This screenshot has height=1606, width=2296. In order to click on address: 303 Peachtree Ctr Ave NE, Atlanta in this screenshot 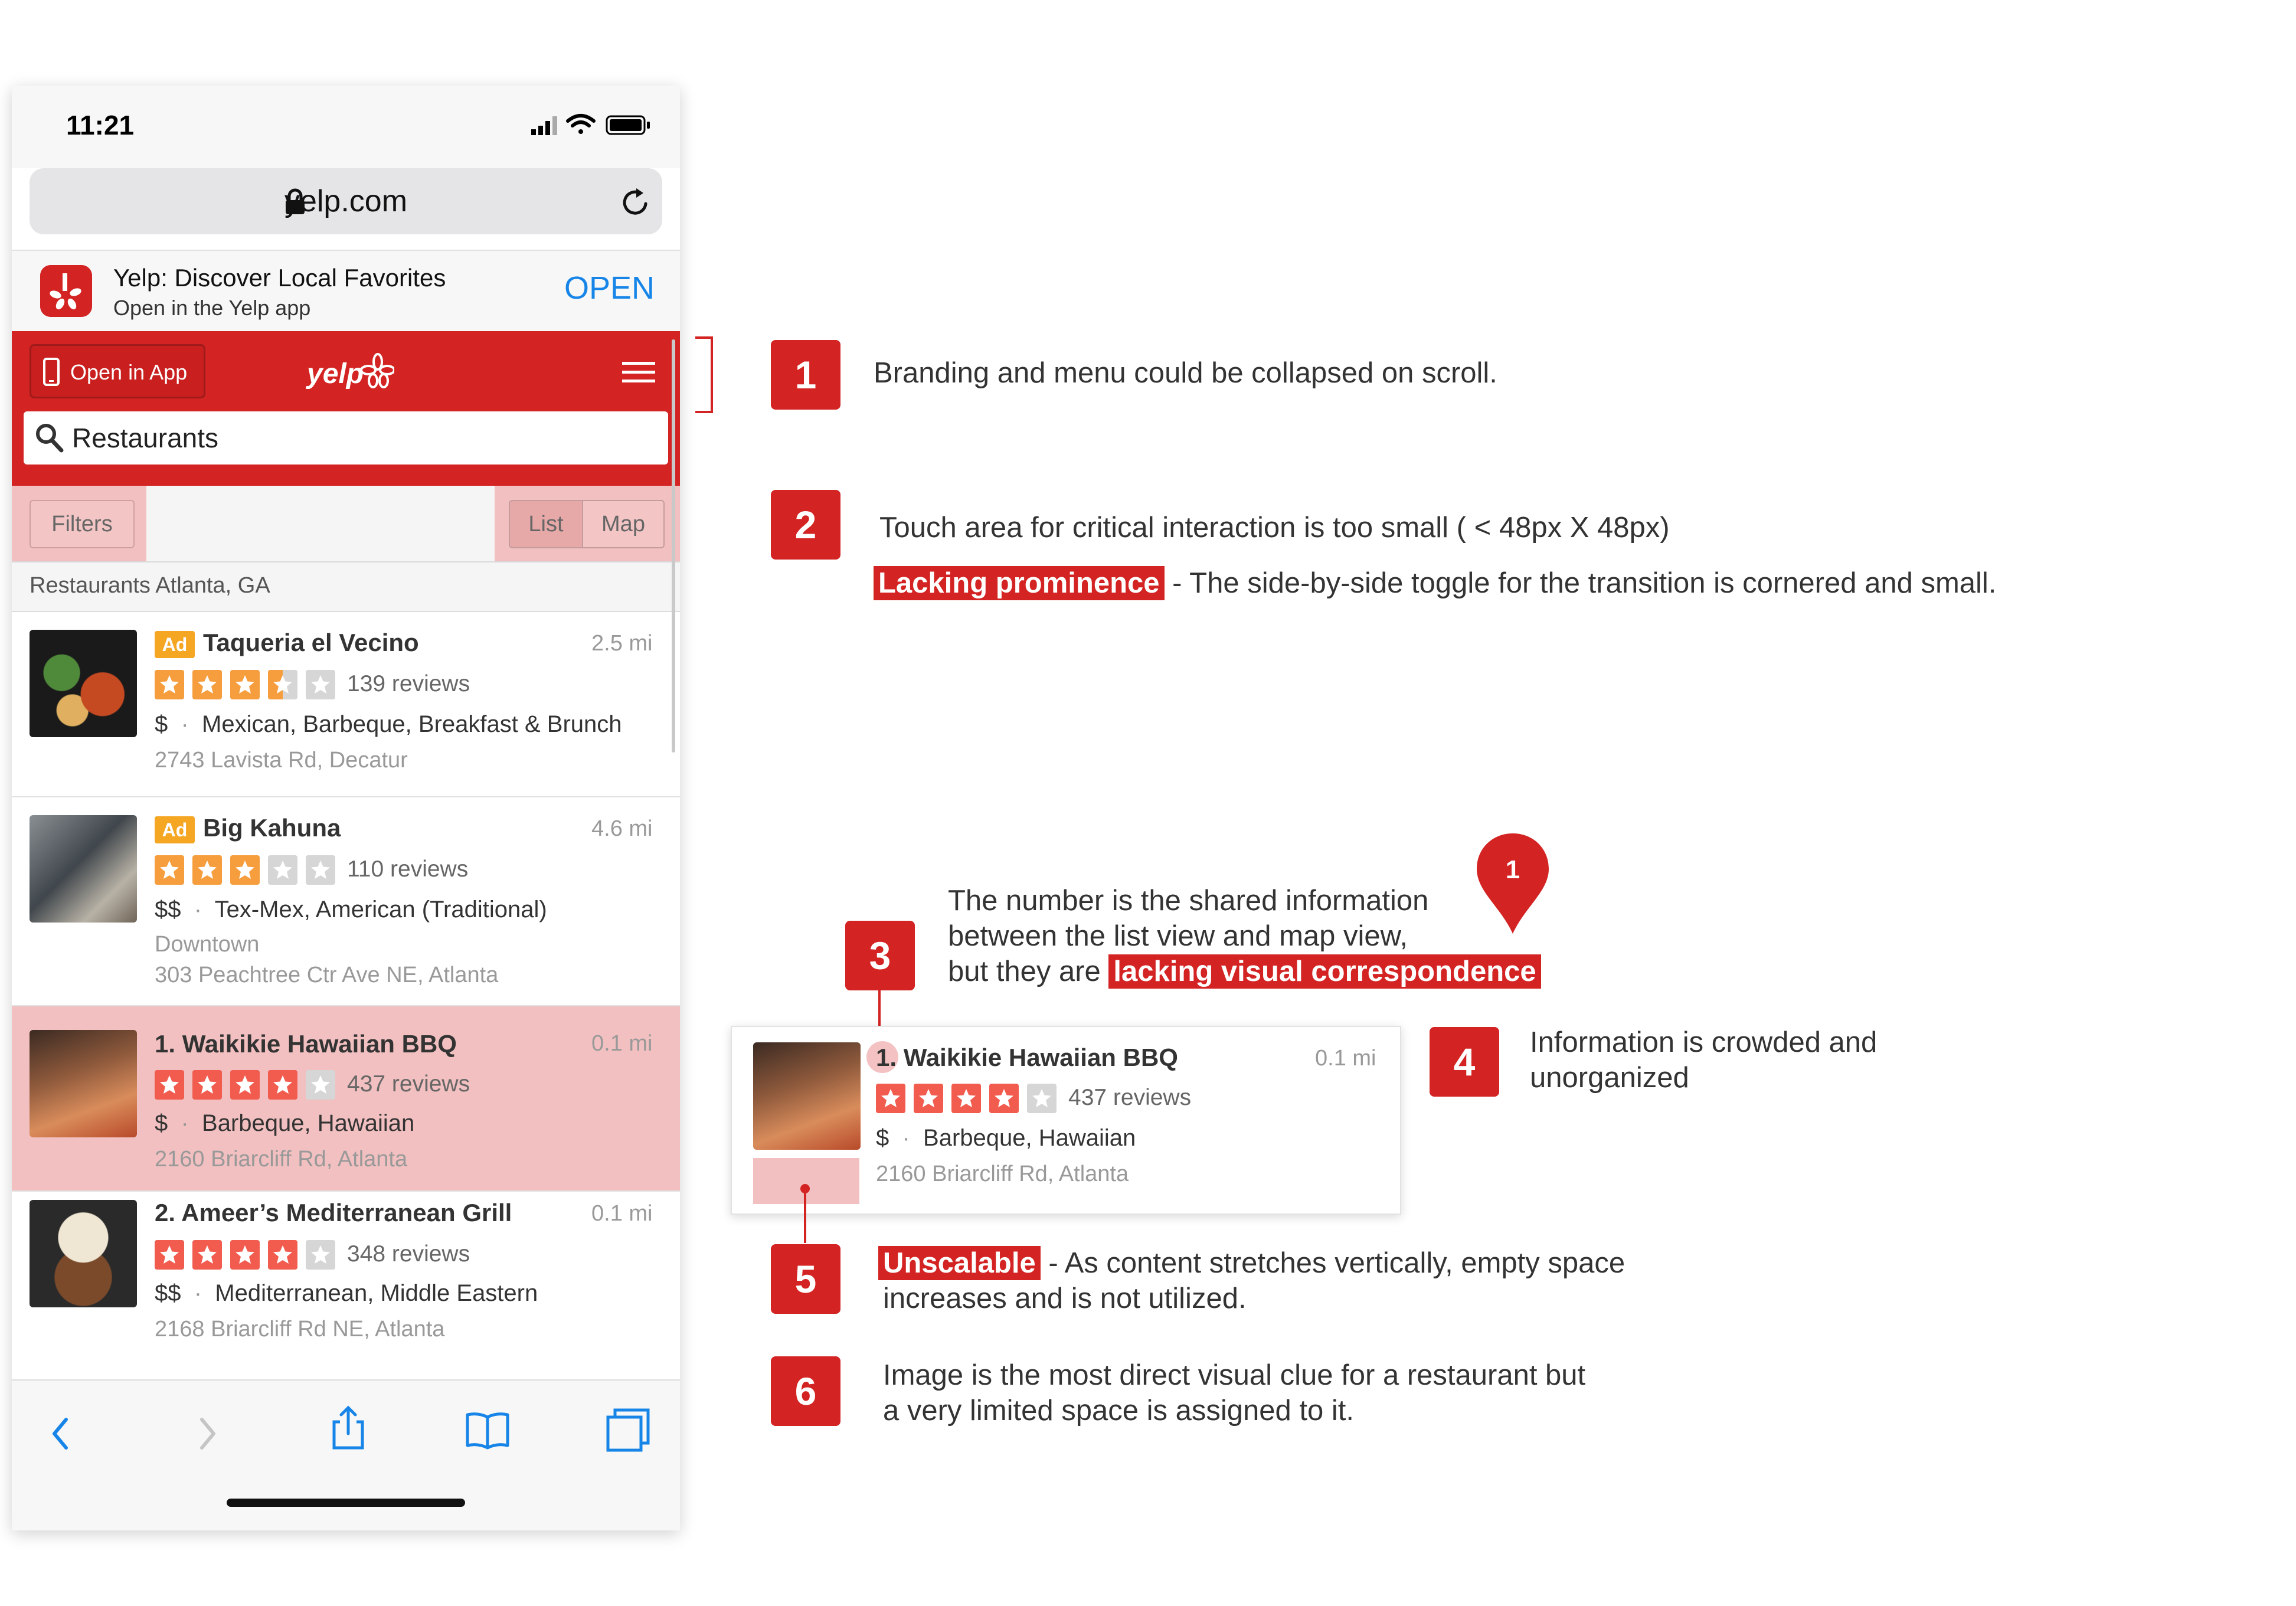, I will do `click(327, 975)`.